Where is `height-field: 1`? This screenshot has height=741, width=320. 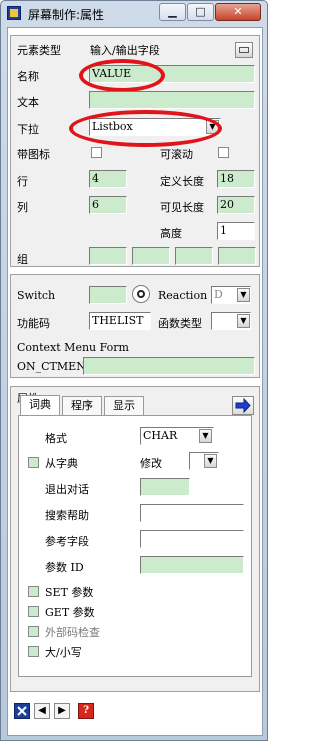 height-field: 1 is located at coordinates (236, 231).